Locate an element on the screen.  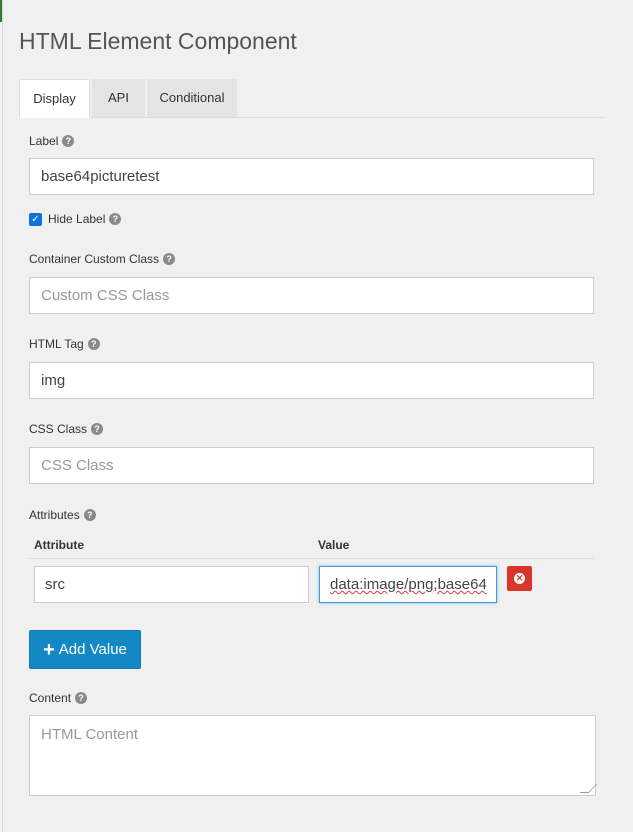
attributes-label-text: Attributes is located at coordinates (54, 515).